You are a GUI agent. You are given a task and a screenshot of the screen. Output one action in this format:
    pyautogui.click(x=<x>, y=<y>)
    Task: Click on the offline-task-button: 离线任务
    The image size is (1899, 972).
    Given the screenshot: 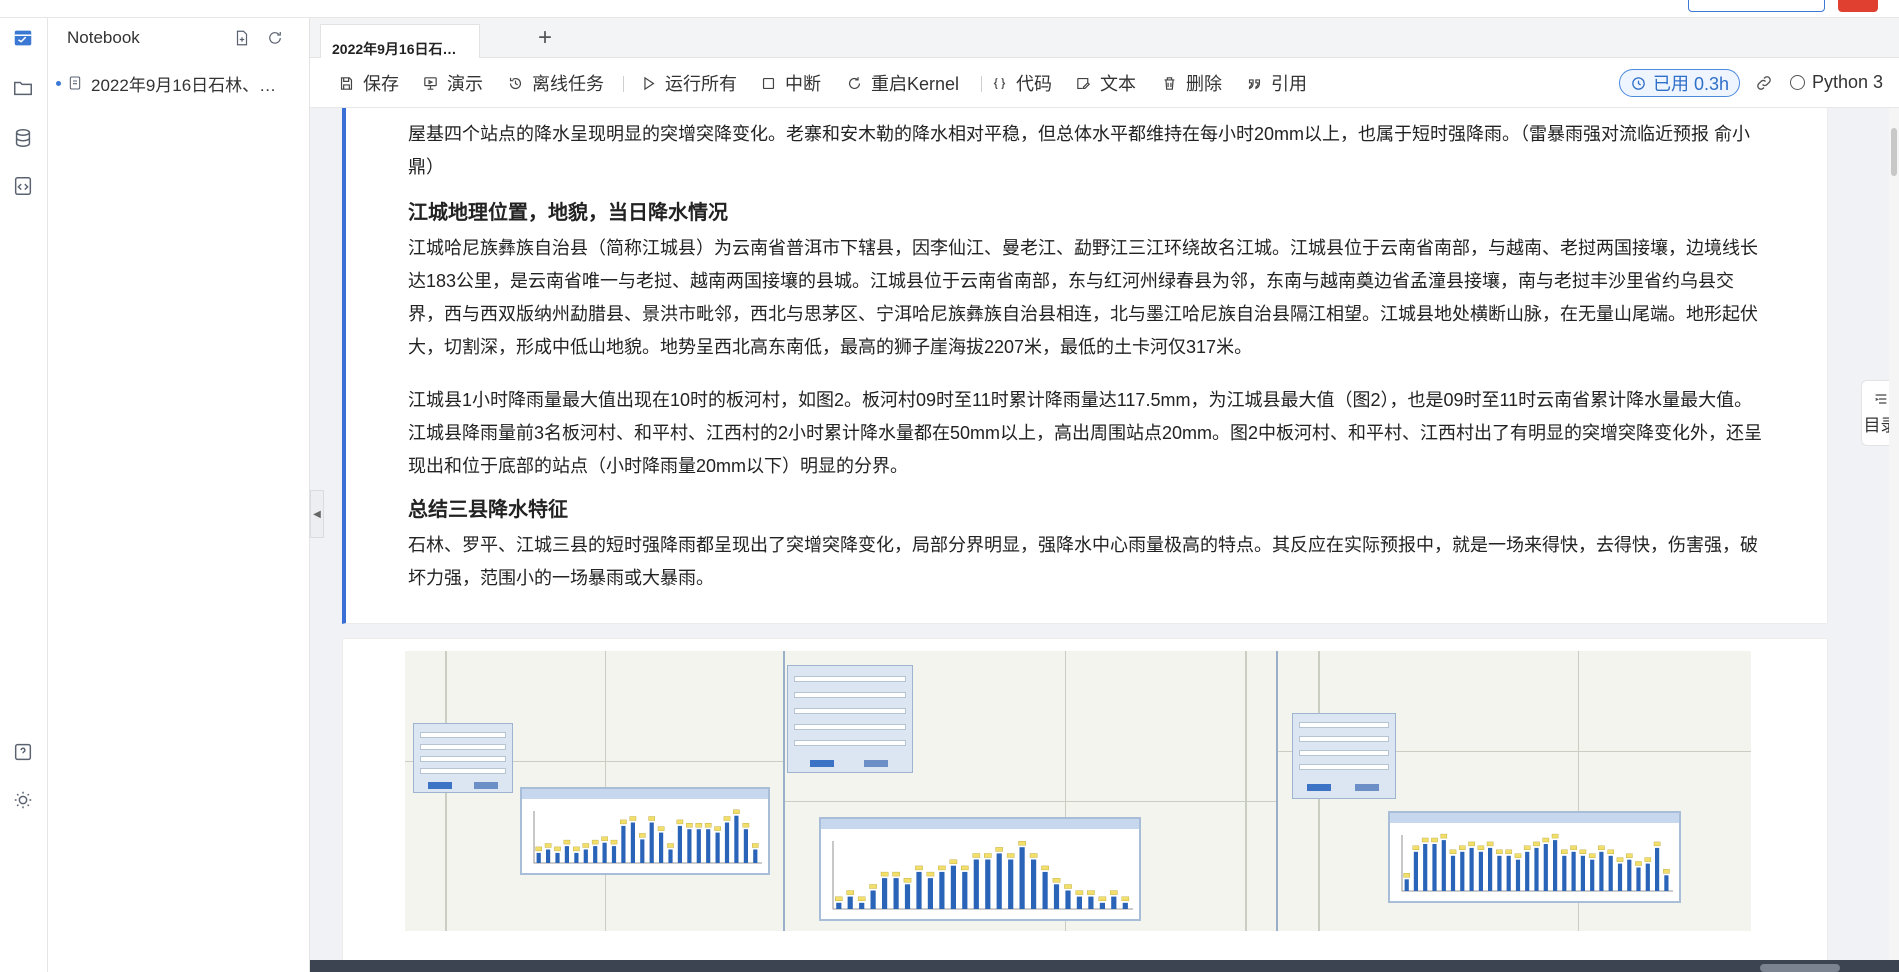 What is the action you would take?
    pyautogui.click(x=555, y=83)
    